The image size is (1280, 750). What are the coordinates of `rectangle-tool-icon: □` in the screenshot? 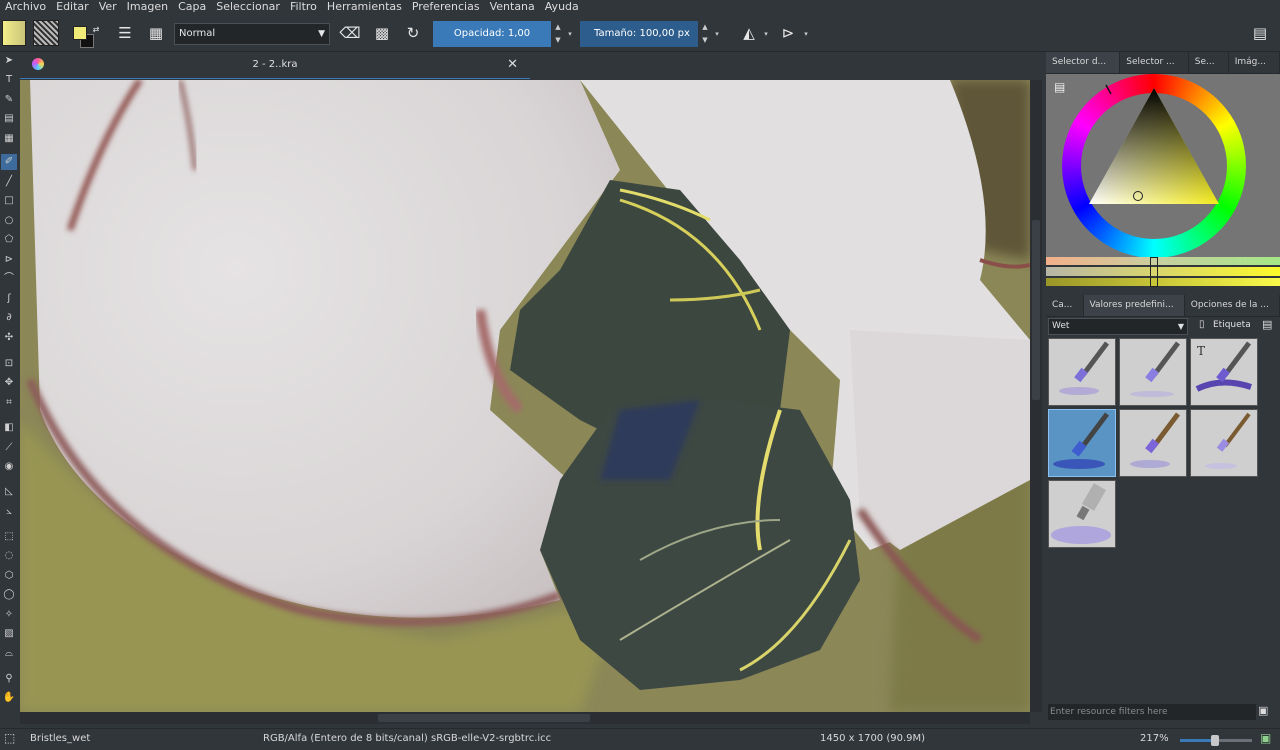 It's located at (9, 201).